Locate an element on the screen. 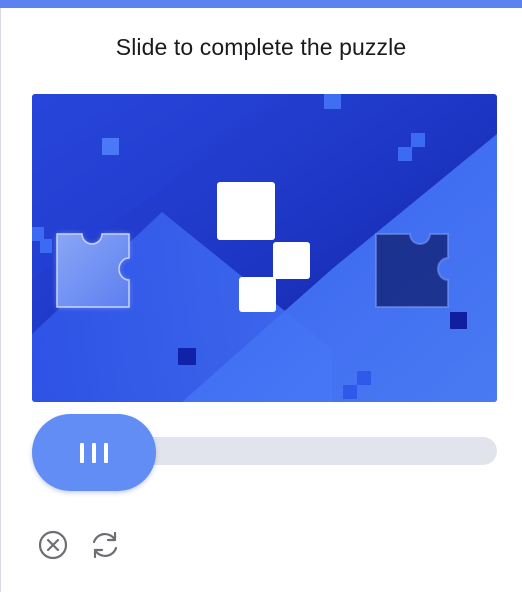  slider-handle is located at coordinates (94, 452).